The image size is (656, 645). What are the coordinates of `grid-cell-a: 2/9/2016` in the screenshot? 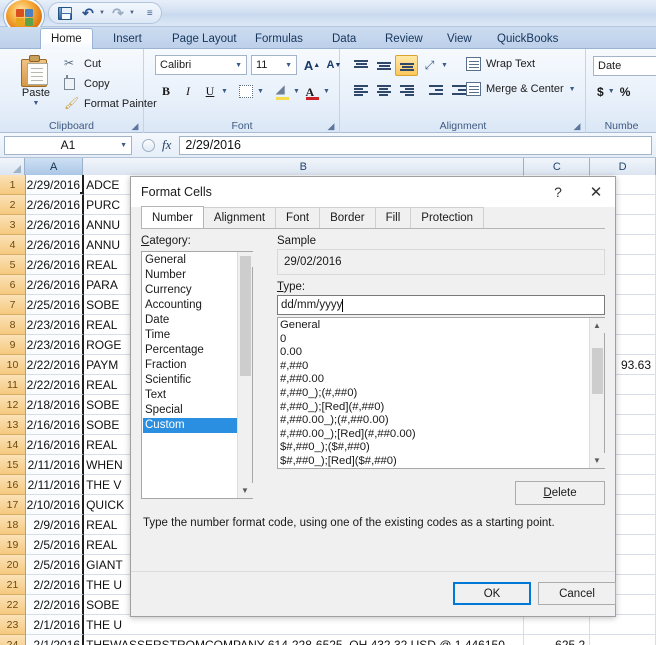 It's located at (55, 525).